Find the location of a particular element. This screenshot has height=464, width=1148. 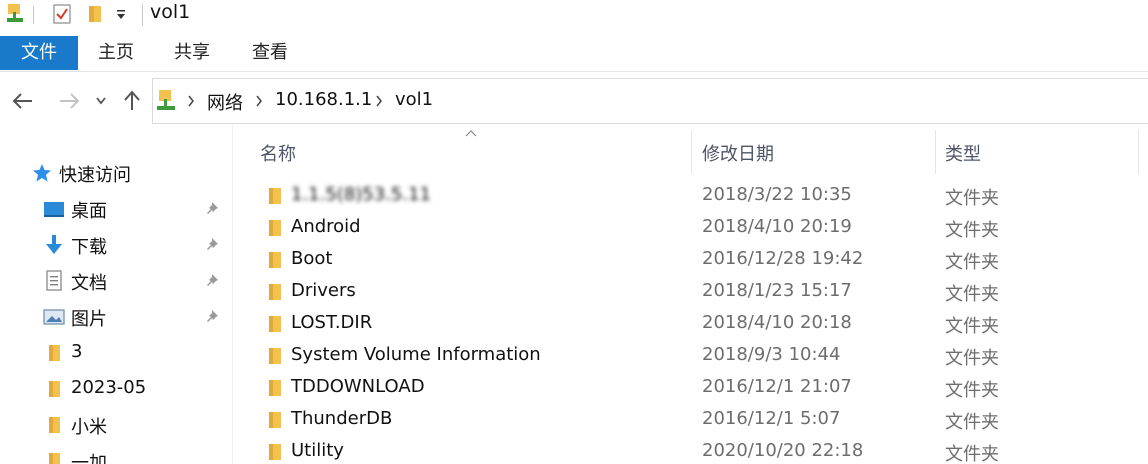

sidebar-item-downloads: 下载 is located at coordinates (116, 245).